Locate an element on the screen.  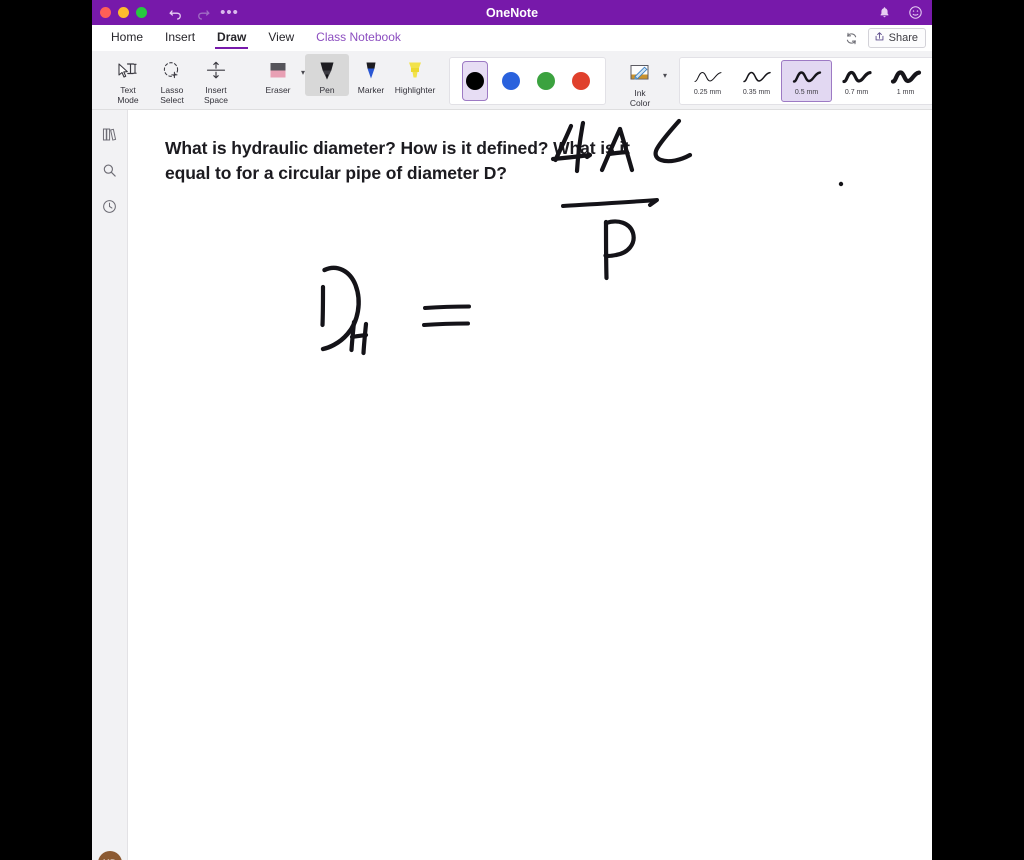
title-bar-actions: ••• is located at coordinates (202, 12).